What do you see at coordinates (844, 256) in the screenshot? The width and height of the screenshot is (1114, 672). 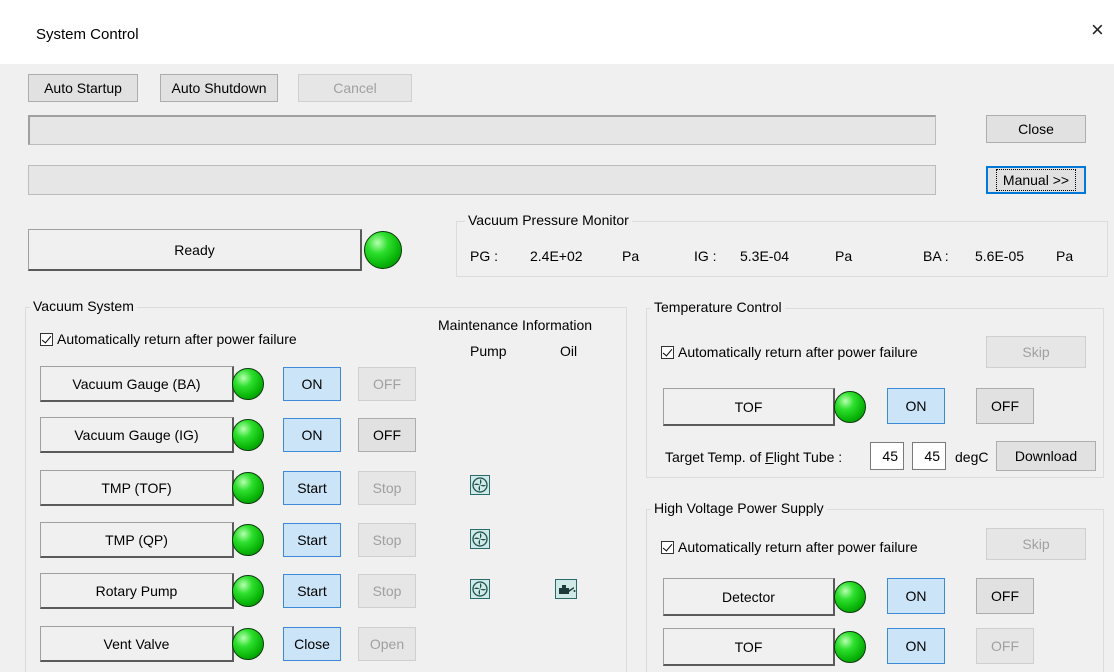 I see `ig-unit: Pa` at bounding box center [844, 256].